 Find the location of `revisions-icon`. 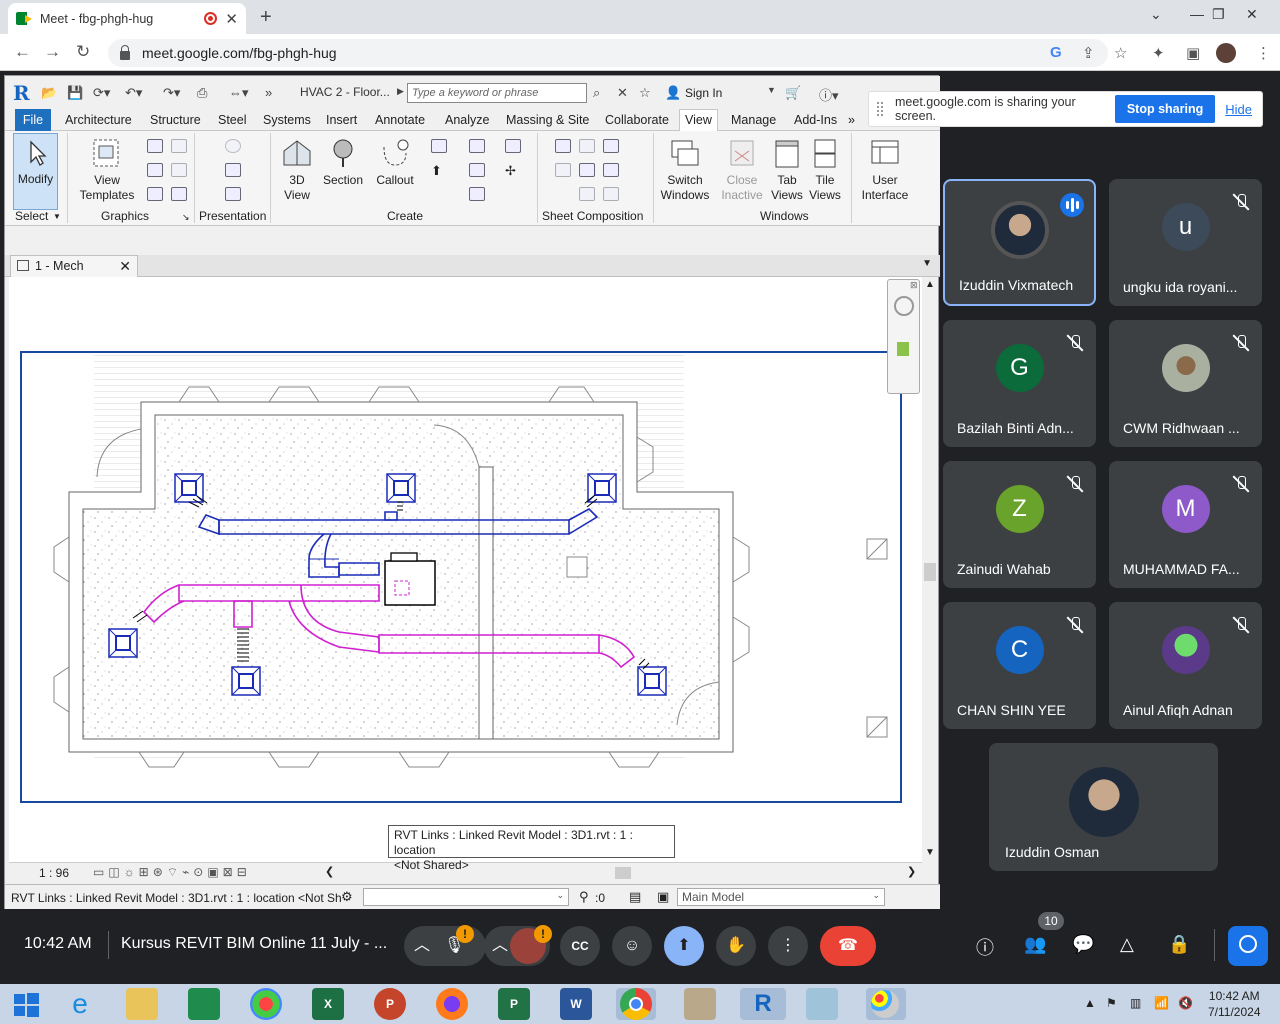

revisions-icon is located at coordinates (563, 170).